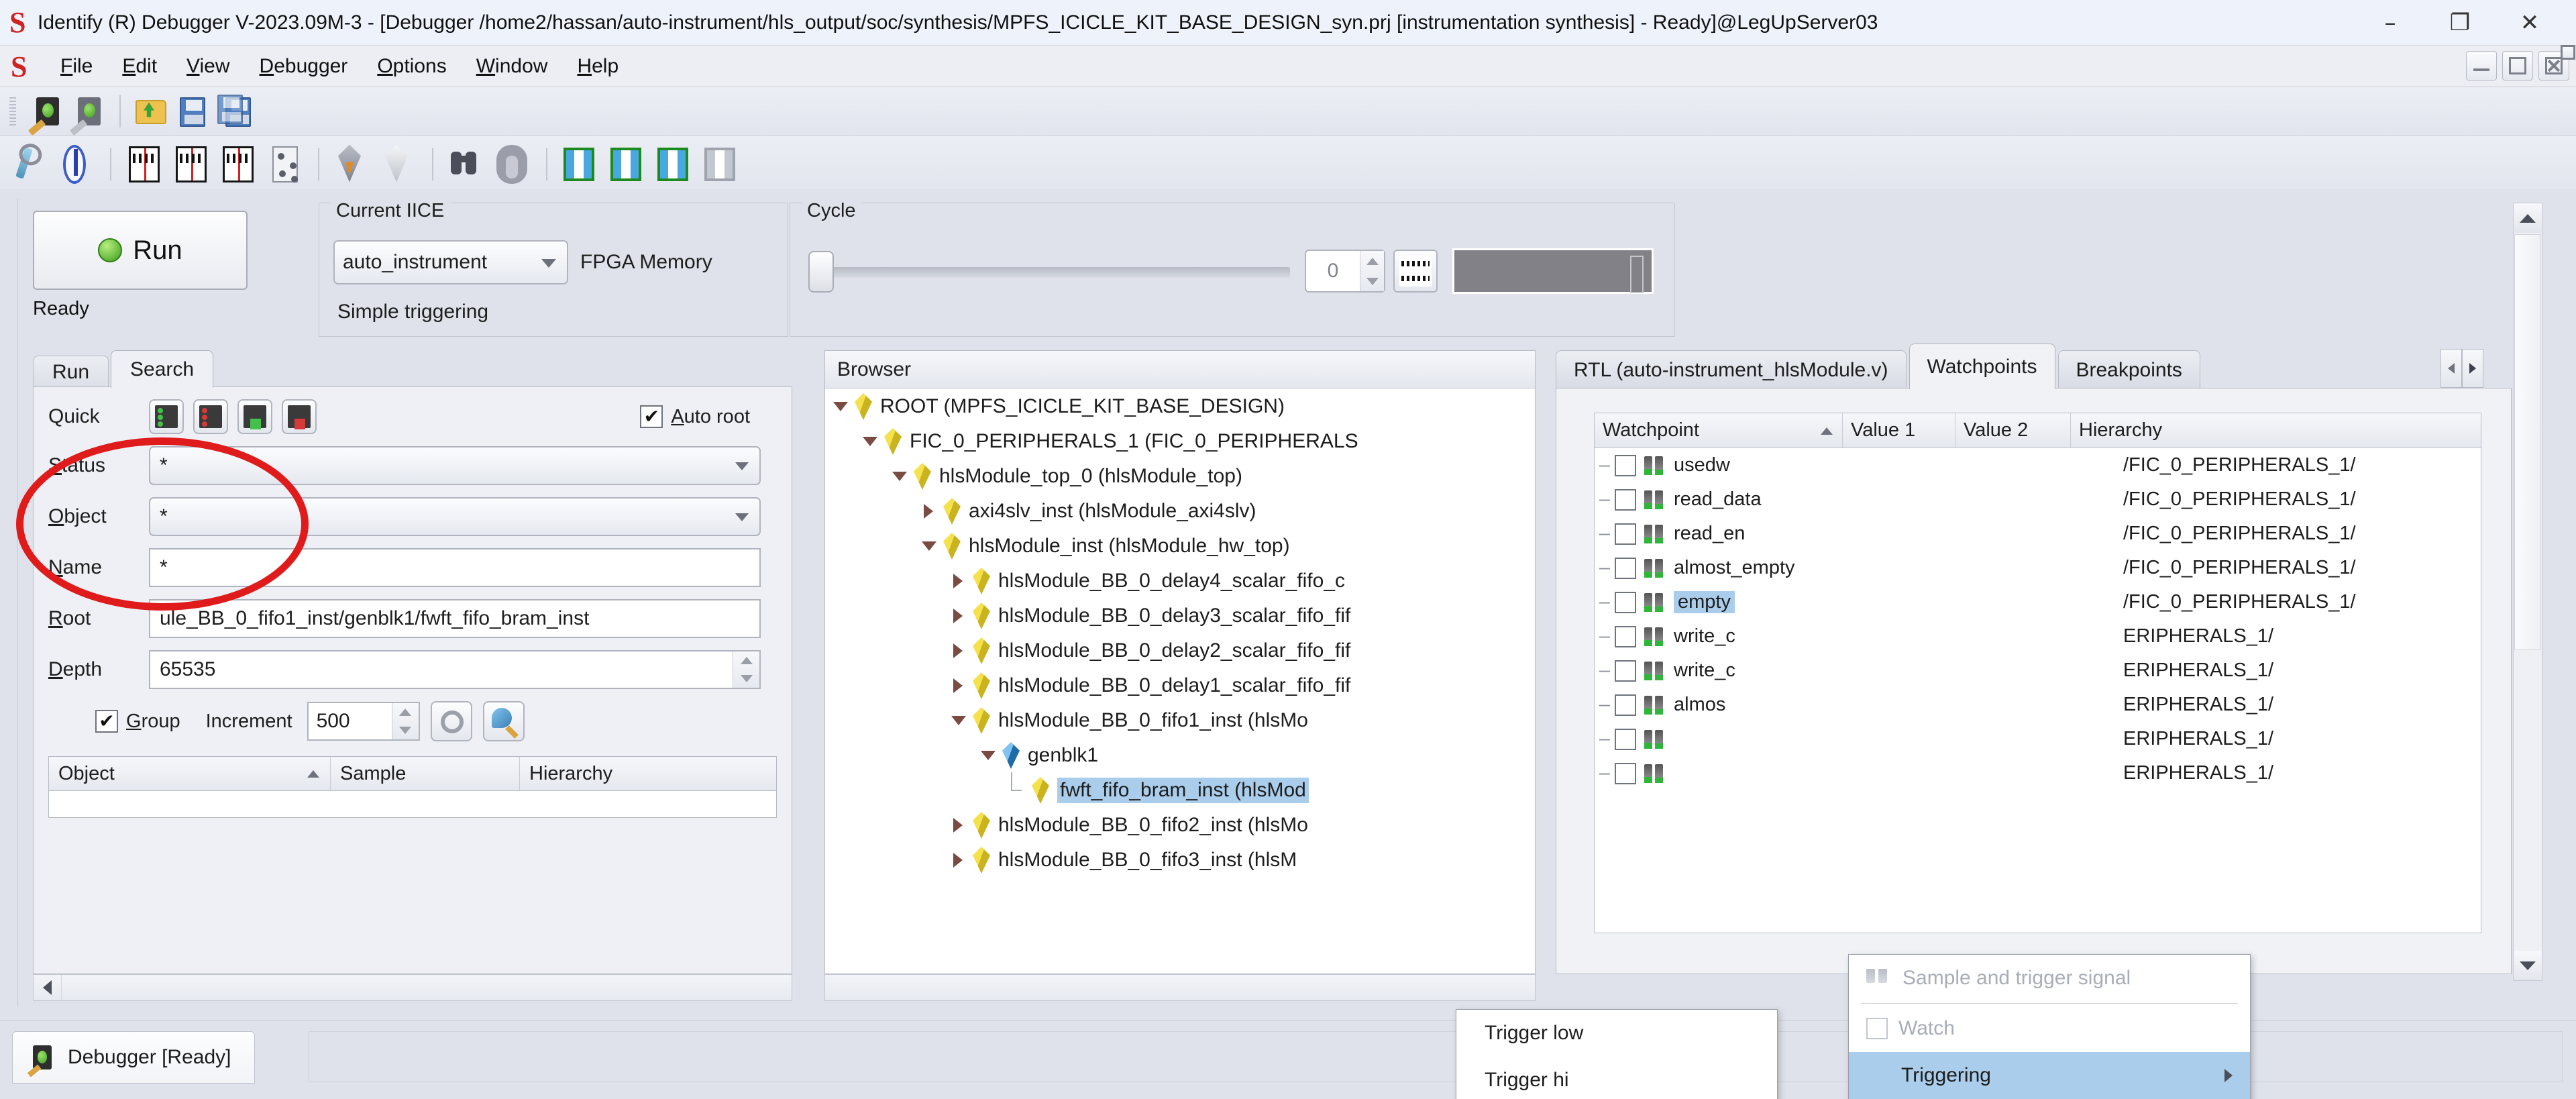 The height and width of the screenshot is (1099, 2576). Describe the element at coordinates (2013, 430) in the screenshot. I see `wp-col-value2: Value 2` at that location.